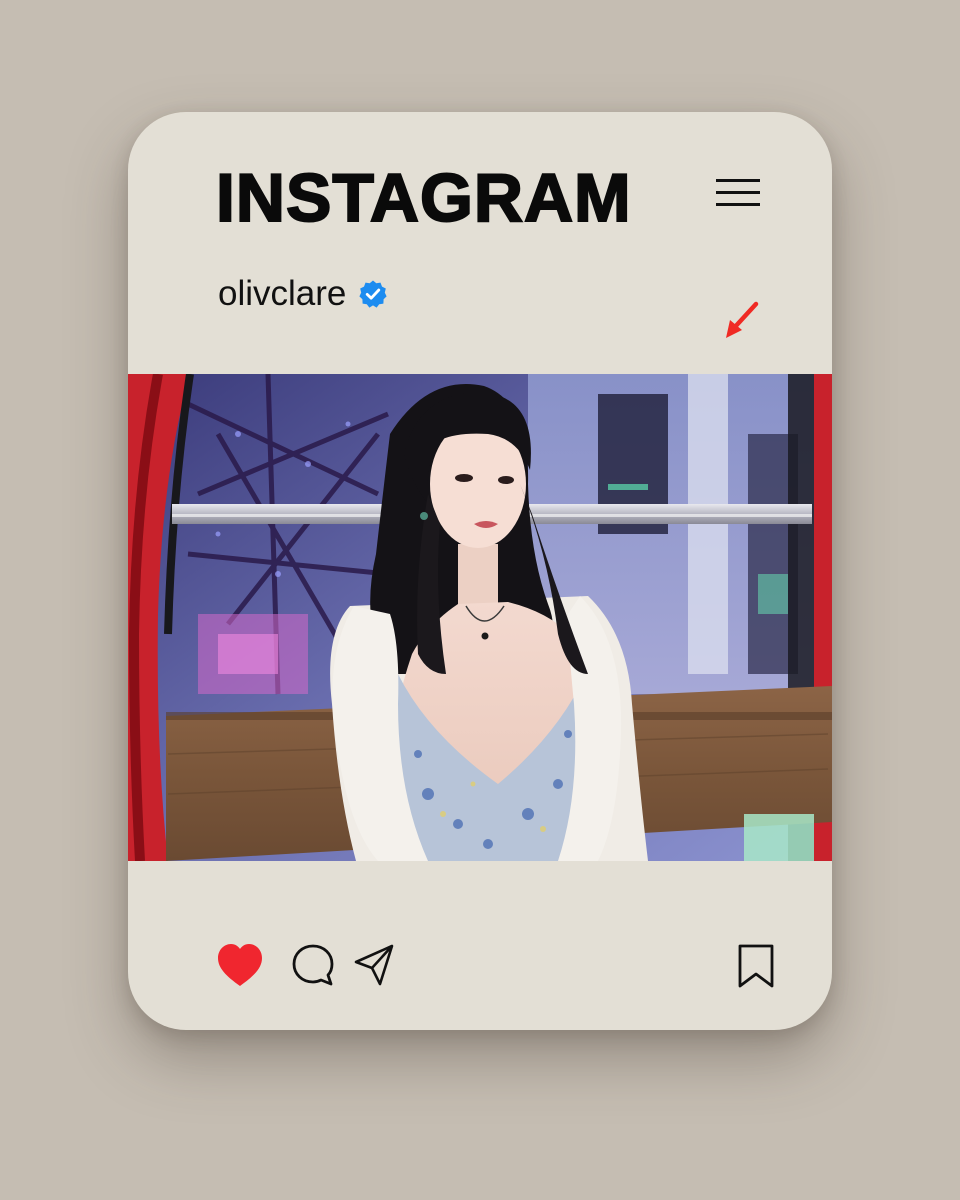  What do you see at coordinates (375, 968) in the screenshot?
I see `send-icon` at bounding box center [375, 968].